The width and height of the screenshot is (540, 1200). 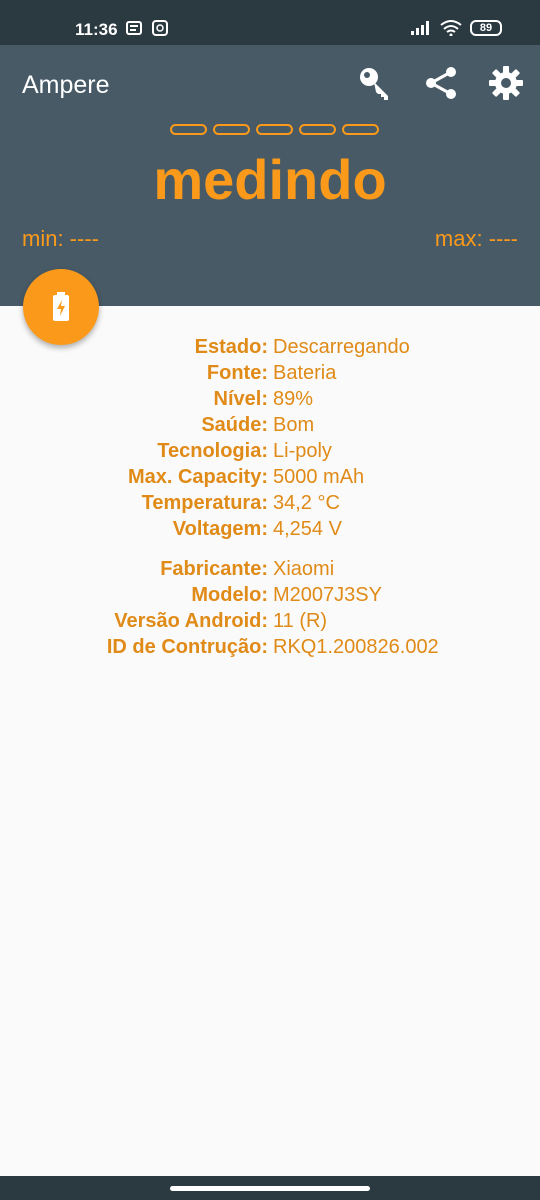 What do you see at coordinates (60, 238) in the screenshot?
I see `min-value: min: ----` at bounding box center [60, 238].